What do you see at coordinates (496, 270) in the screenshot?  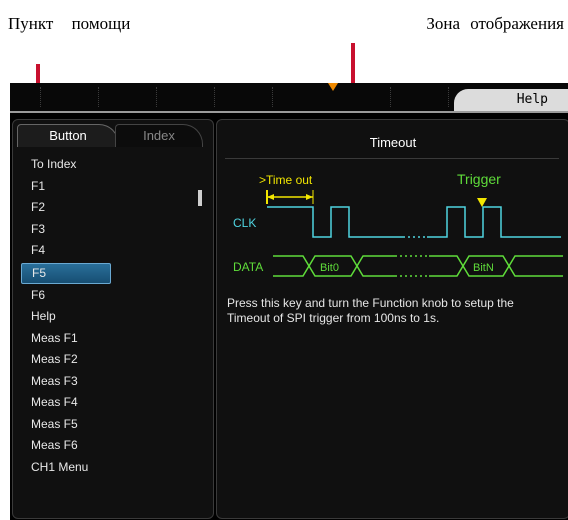 I see `data-waveform-lower-tail` at bounding box center [496, 270].